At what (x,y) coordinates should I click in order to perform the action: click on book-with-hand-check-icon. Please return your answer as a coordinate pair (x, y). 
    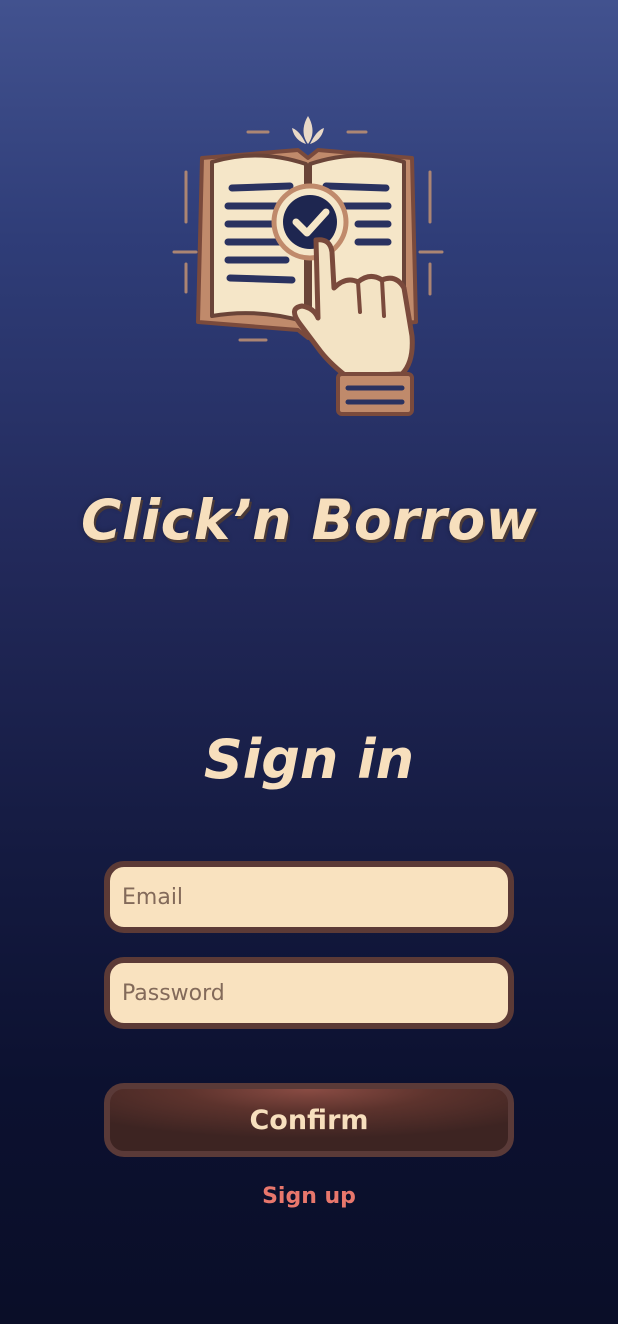
    Looking at the image, I should click on (308, 266).